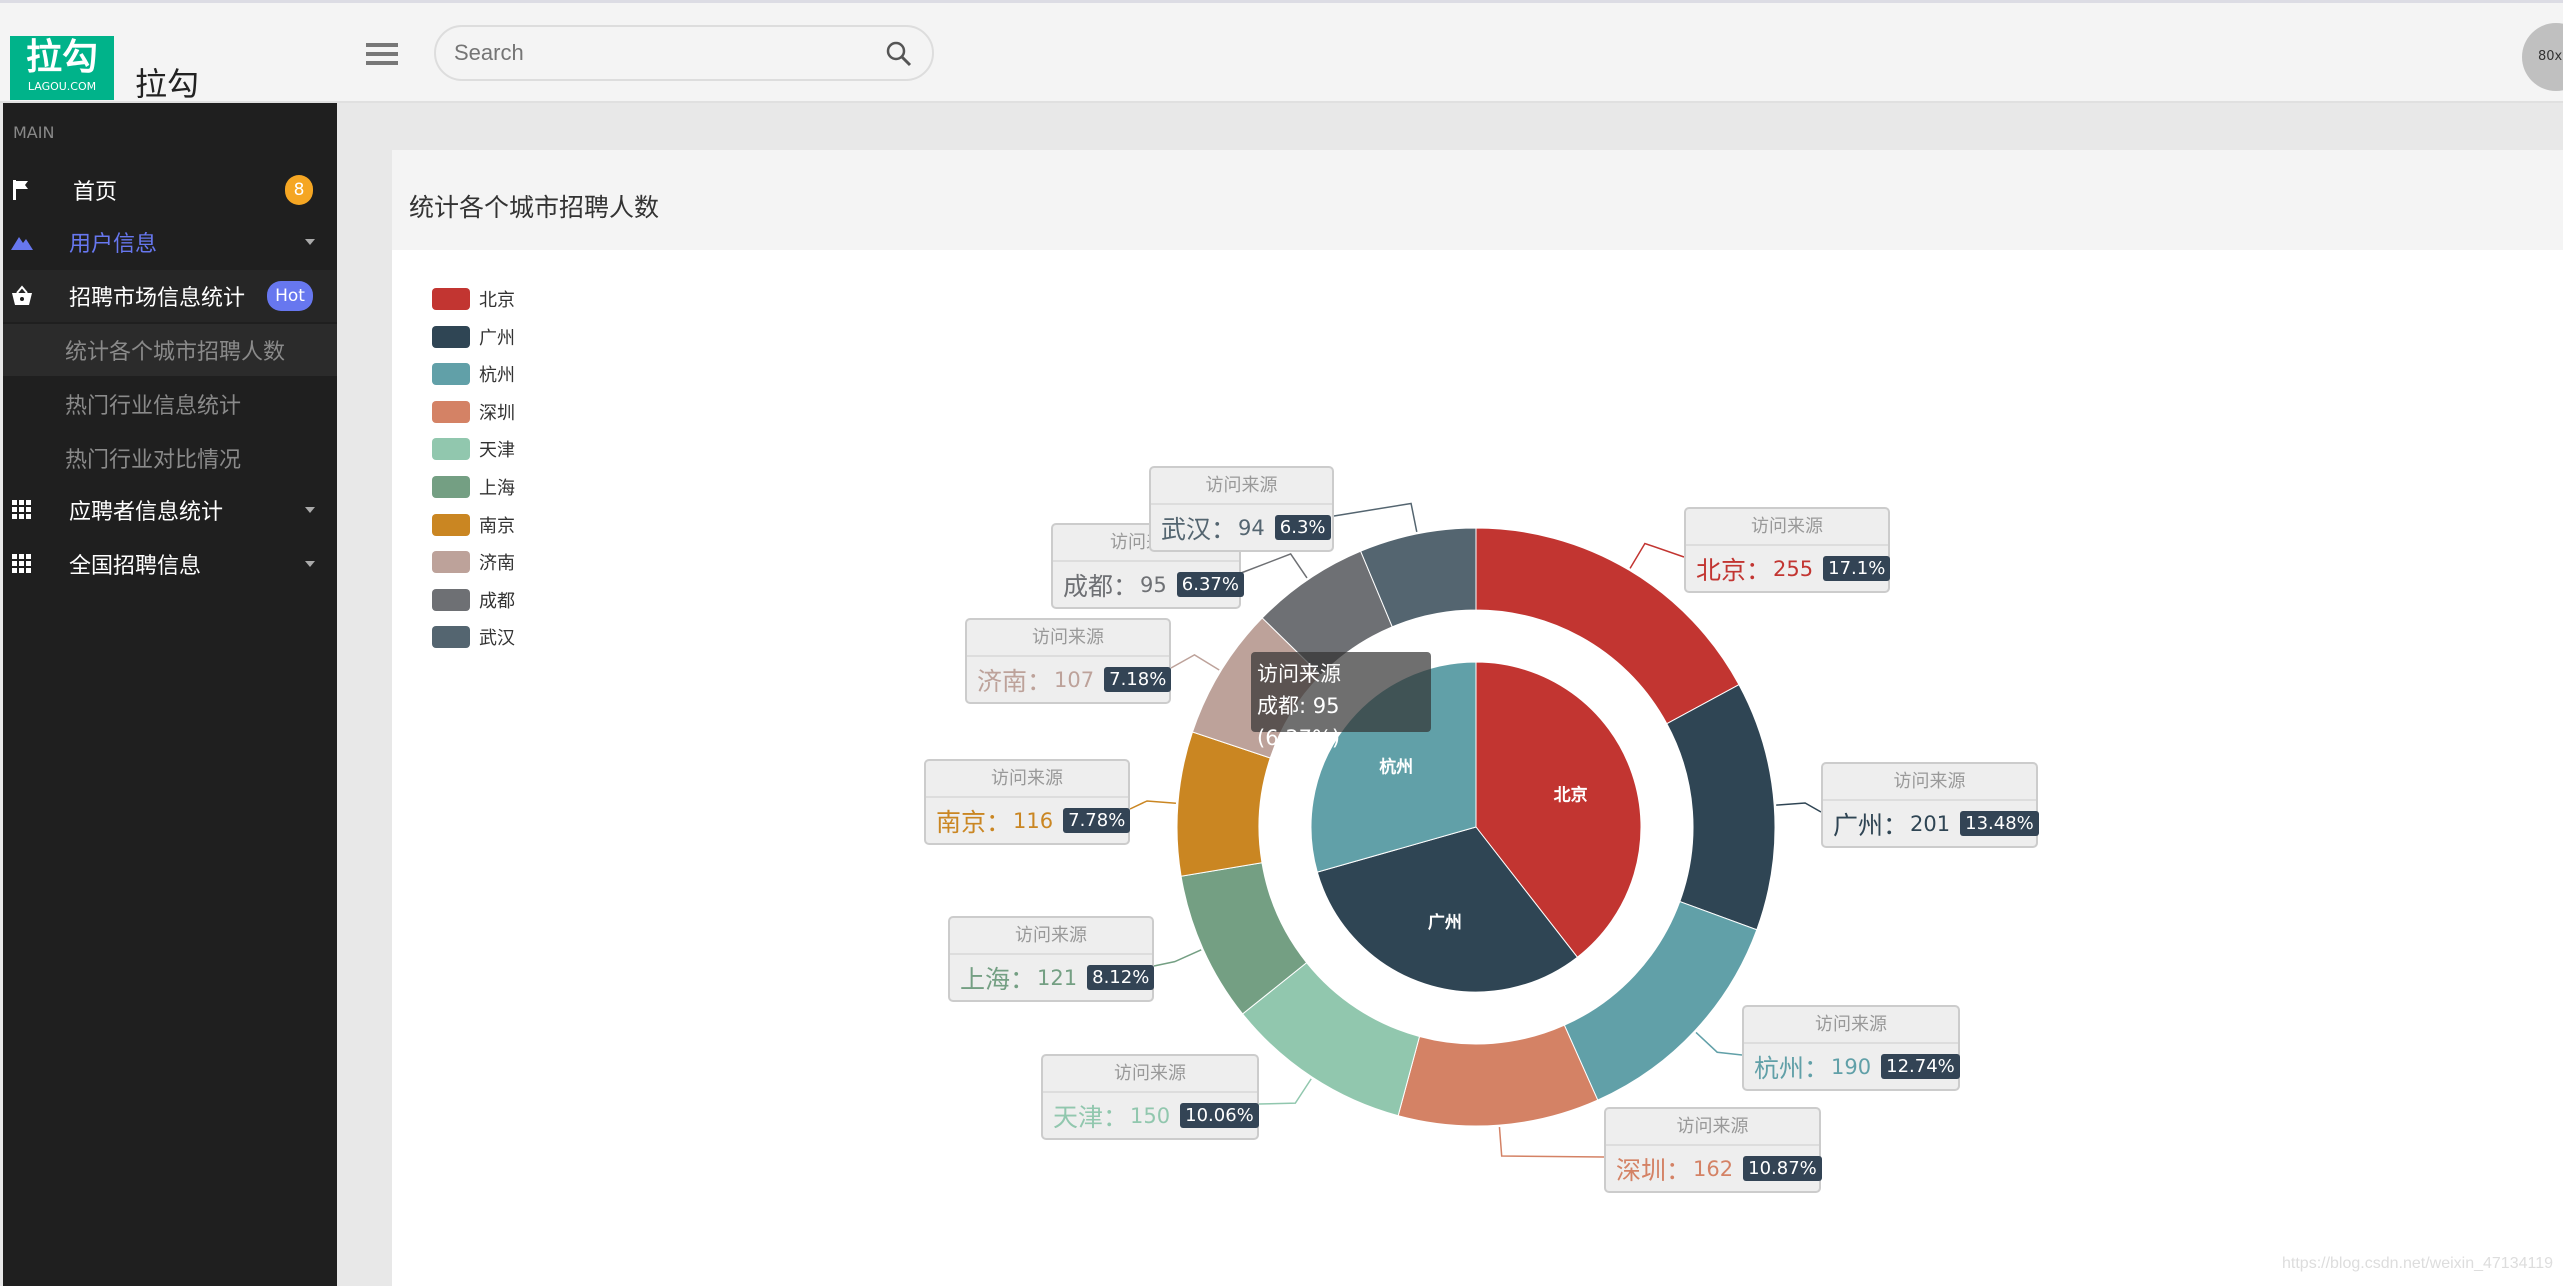 The width and height of the screenshot is (2563, 1286). I want to click on slice-label-box: 访问来源济南： 107 7.18%, so click(1068, 661).